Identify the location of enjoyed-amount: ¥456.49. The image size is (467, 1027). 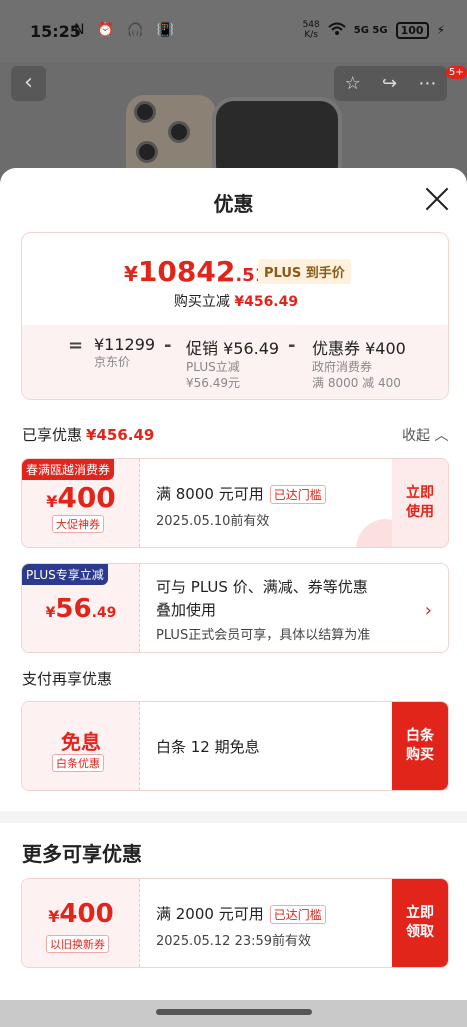
(120, 435).